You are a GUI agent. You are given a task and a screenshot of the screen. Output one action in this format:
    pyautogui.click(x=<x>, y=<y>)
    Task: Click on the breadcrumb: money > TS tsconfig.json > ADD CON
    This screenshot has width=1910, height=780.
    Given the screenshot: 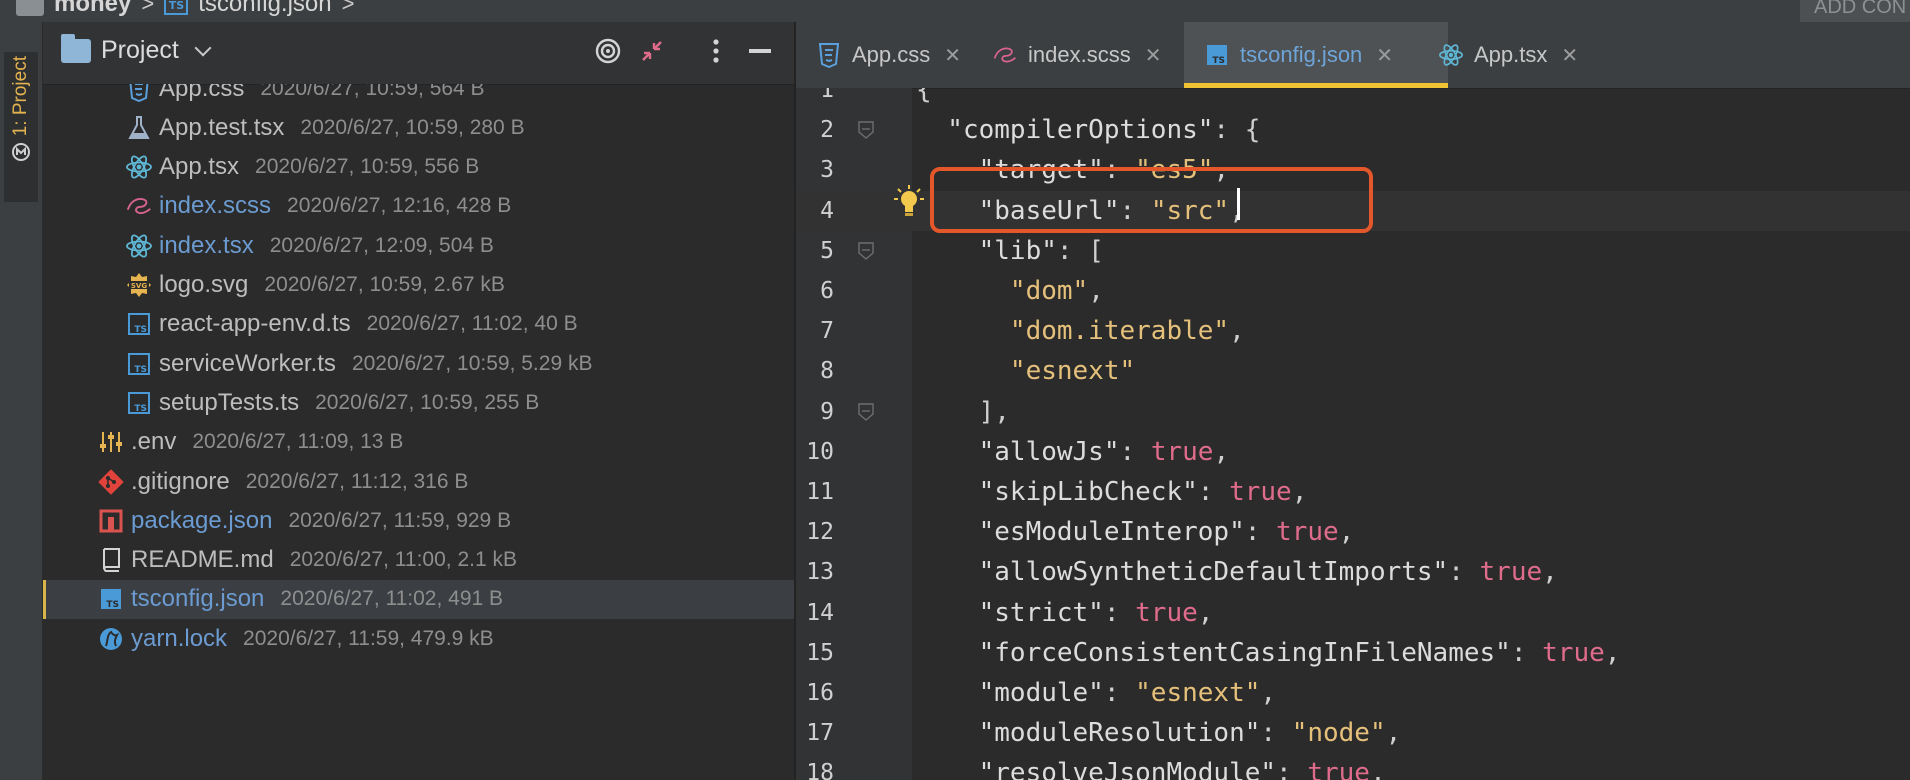 What is the action you would take?
    pyautogui.click(x=955, y=11)
    